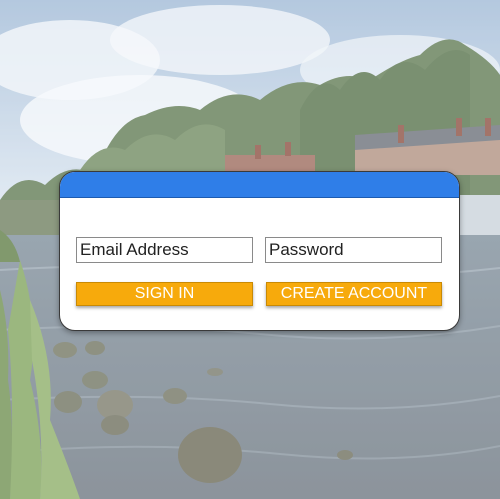 The width and height of the screenshot is (500, 499). Describe the element at coordinates (354, 294) in the screenshot. I see `create-account-button: CREATE ACCOUNT` at that location.